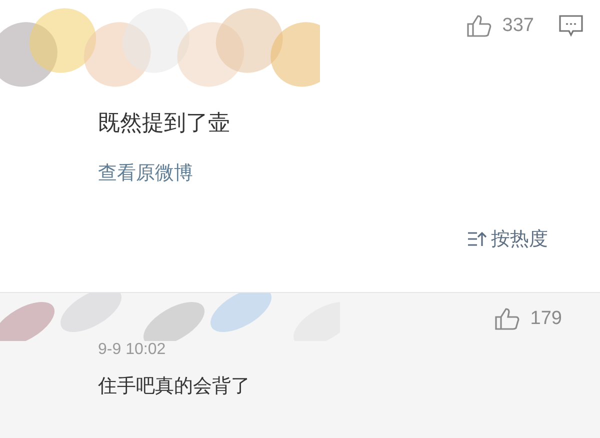 The image size is (600, 438). Describe the element at coordinates (571, 26) in the screenshot. I see `comment-icon` at that location.